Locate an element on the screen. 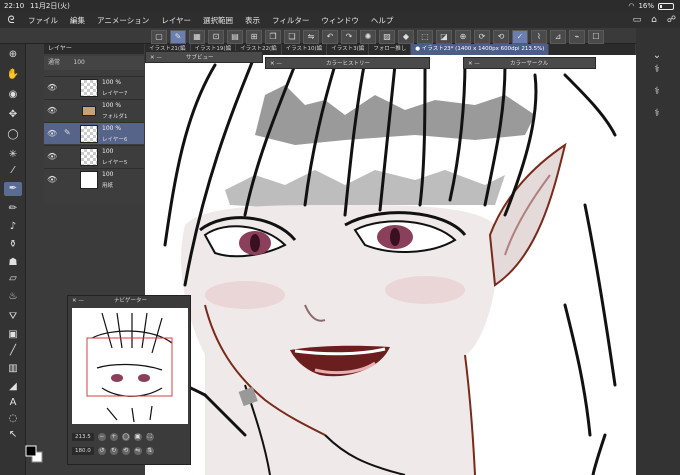 The width and height of the screenshot is (680, 475). redo-icon: ↷ is located at coordinates (349, 37).